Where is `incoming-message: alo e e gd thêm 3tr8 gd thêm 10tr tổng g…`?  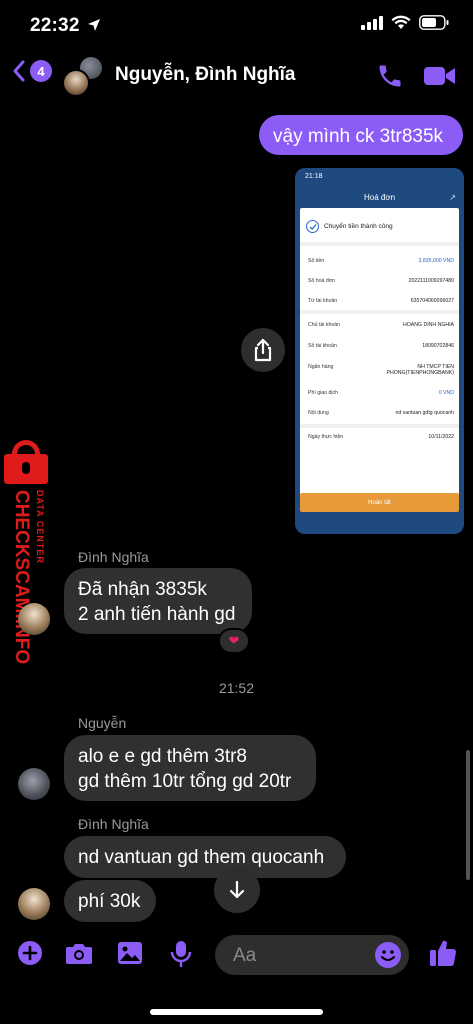 incoming-message: alo e e gd thêm 3tr8 gd thêm 10tr tổng g… is located at coordinates (190, 768).